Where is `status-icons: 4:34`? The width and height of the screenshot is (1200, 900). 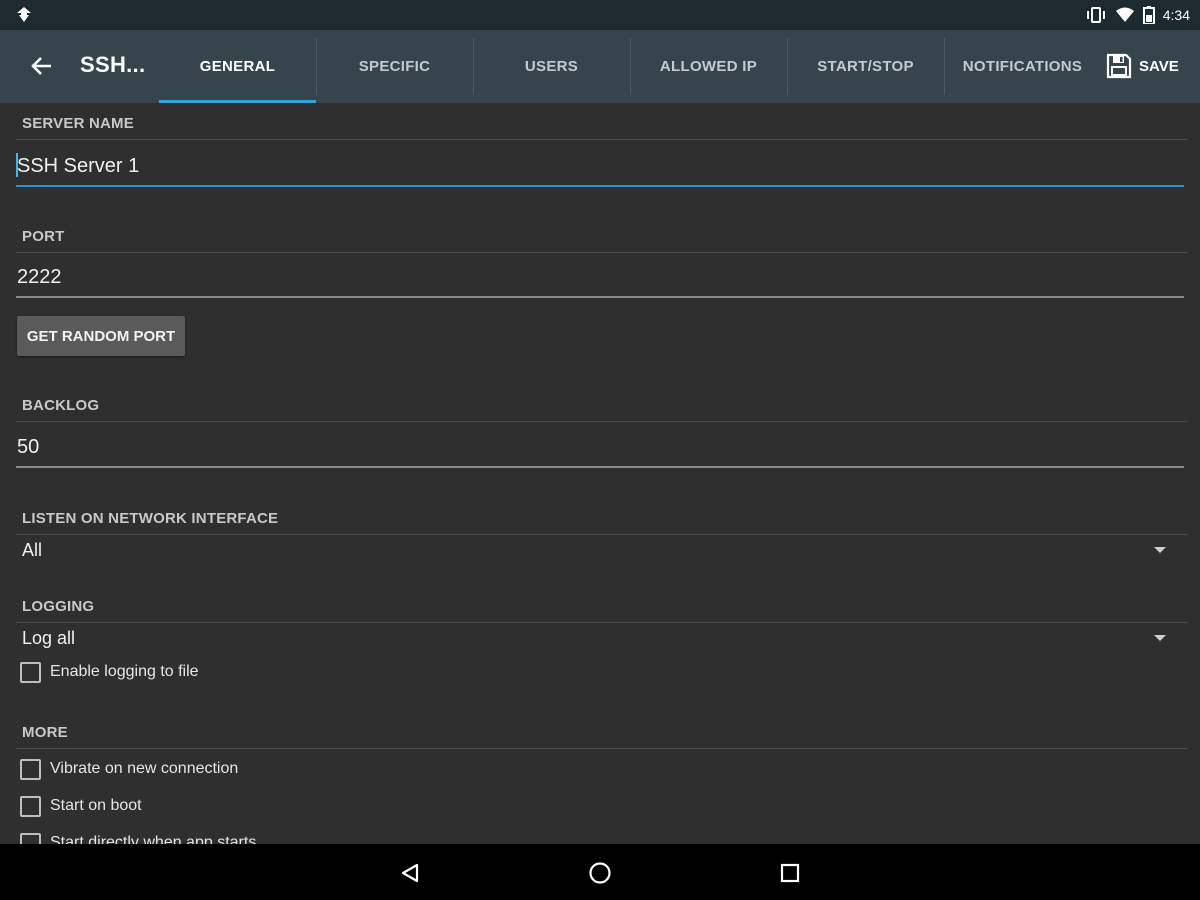 status-icons: 4:34 is located at coordinates (1137, 15).